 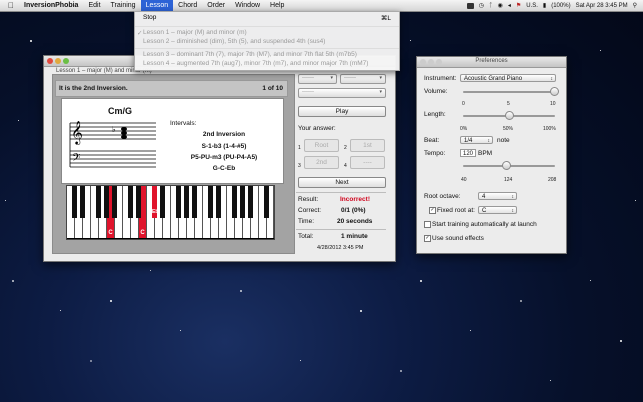 I want to click on bluetooth-icon: ᛏ, so click(x=491, y=6).